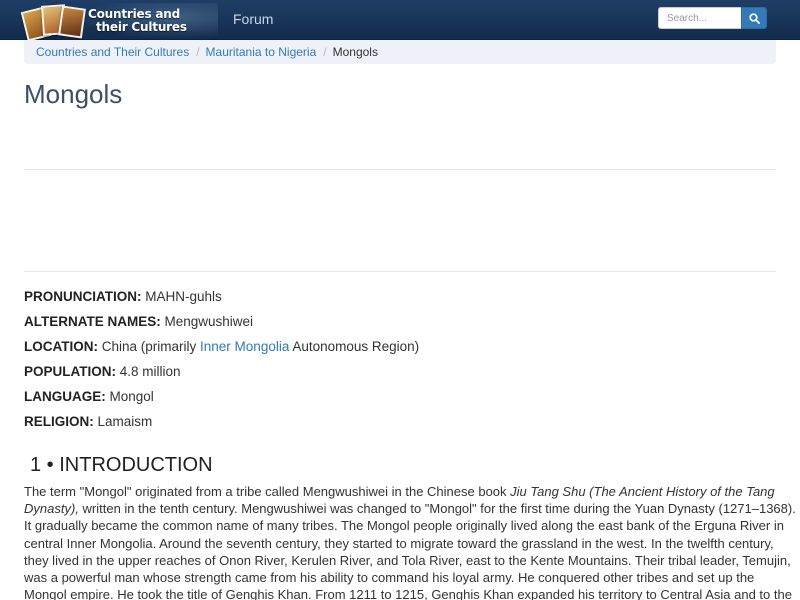 The width and height of the screenshot is (800, 600). I want to click on fact-label: LOCATION:, so click(61, 346).